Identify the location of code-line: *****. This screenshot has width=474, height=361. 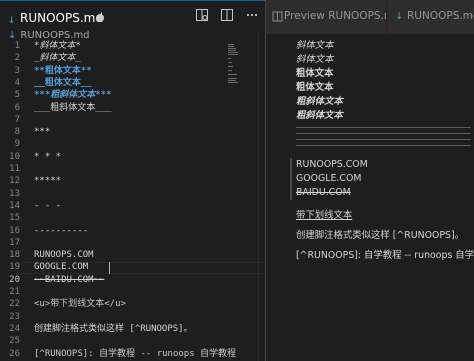
(47, 181).